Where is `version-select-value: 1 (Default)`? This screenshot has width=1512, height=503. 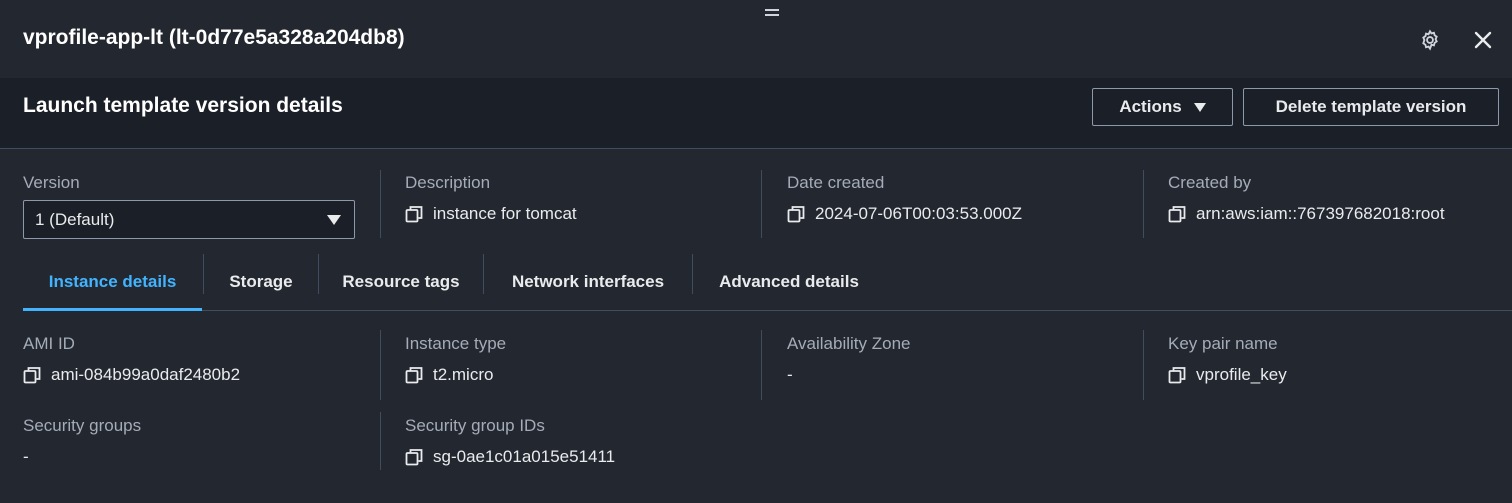 version-select-value: 1 (Default) is located at coordinates (75, 219).